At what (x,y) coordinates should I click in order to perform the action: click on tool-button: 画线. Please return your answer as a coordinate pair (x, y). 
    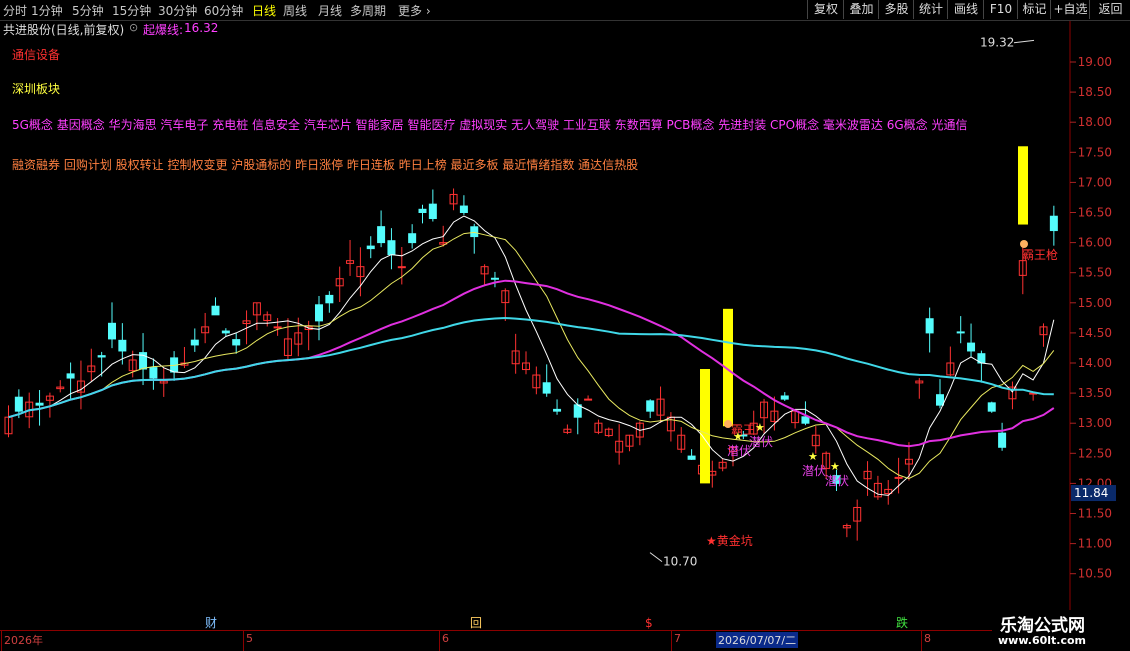
    Looking at the image, I should click on (965, 9).